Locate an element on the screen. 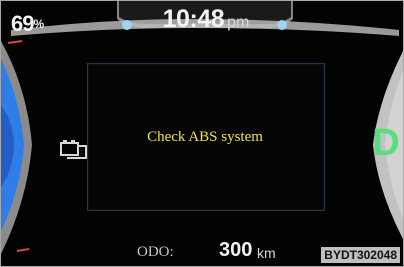 Image resolution: width=404 pixels, height=267 pixels. clock: 10:48 pm is located at coordinates (206, 21).